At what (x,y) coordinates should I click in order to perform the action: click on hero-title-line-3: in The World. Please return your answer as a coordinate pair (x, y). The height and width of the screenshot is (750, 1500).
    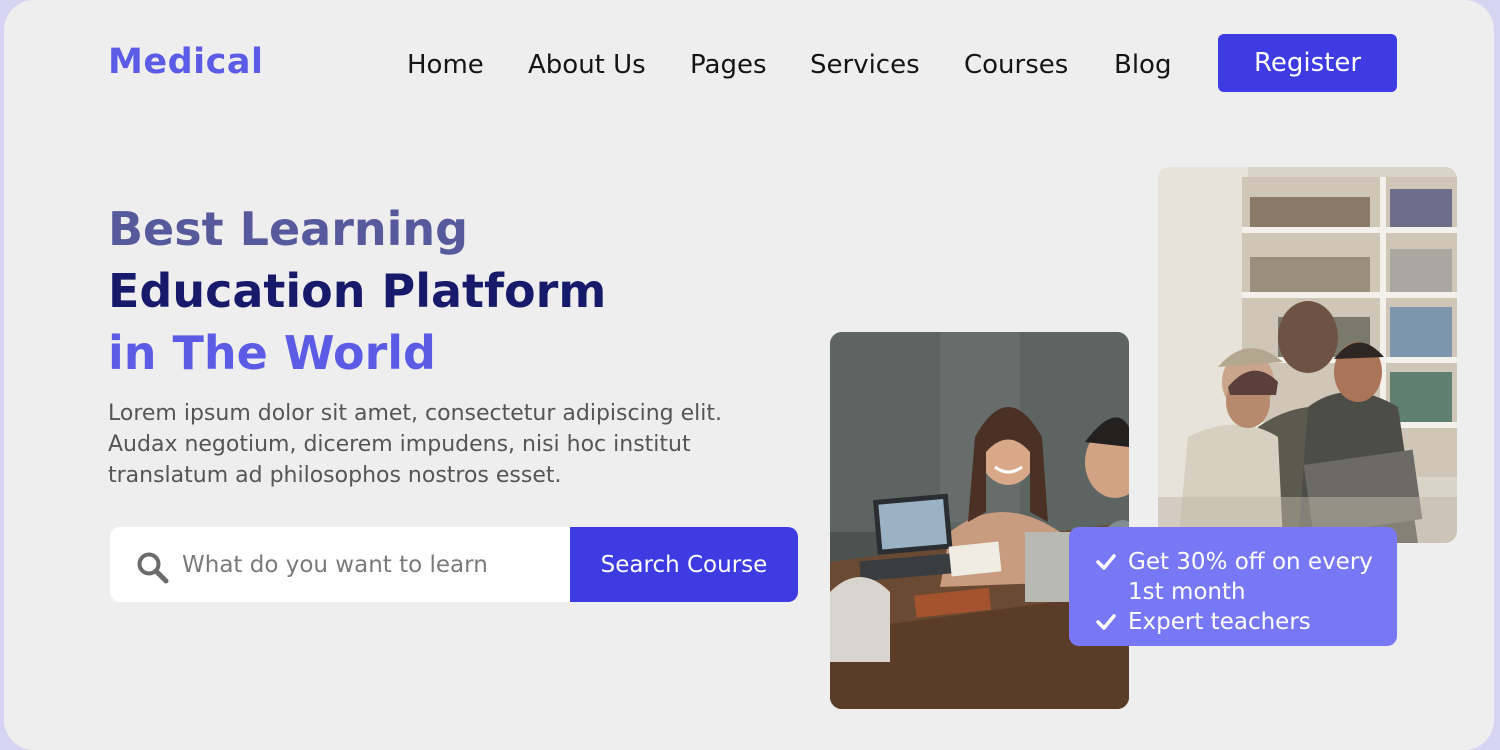
    Looking at the image, I should click on (272, 353).